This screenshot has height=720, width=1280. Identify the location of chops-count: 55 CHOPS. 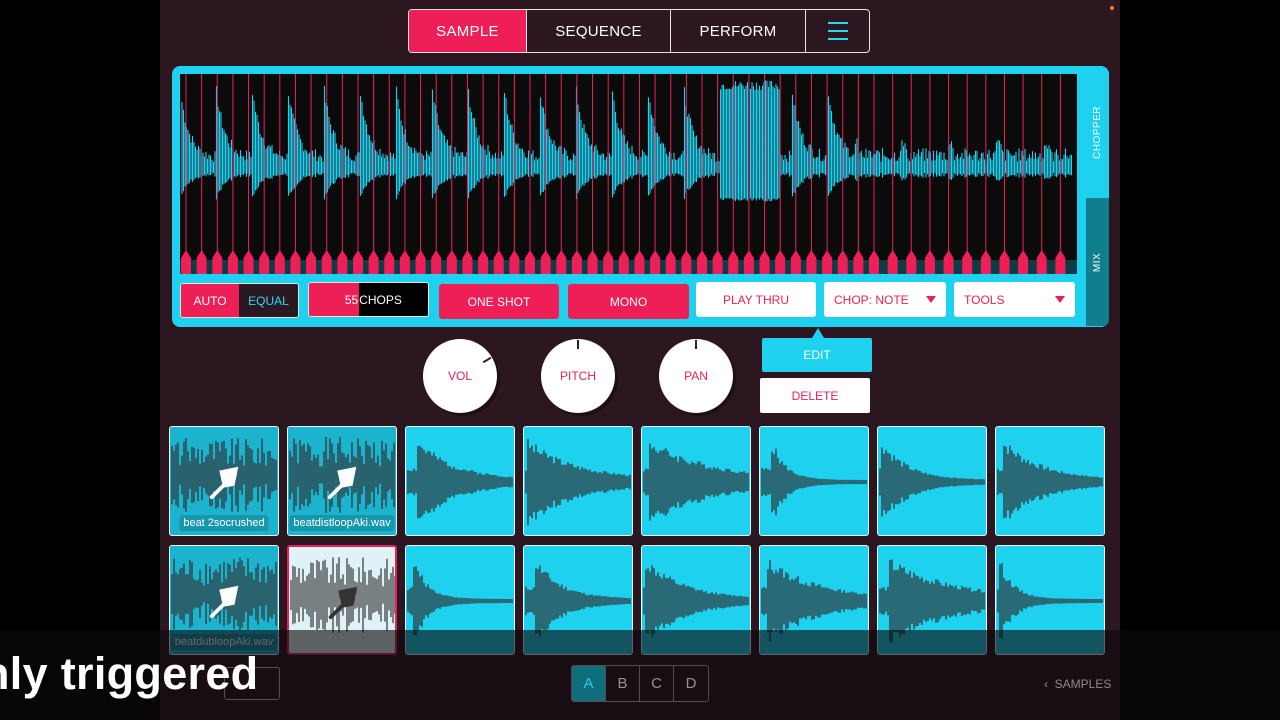
(368, 299).